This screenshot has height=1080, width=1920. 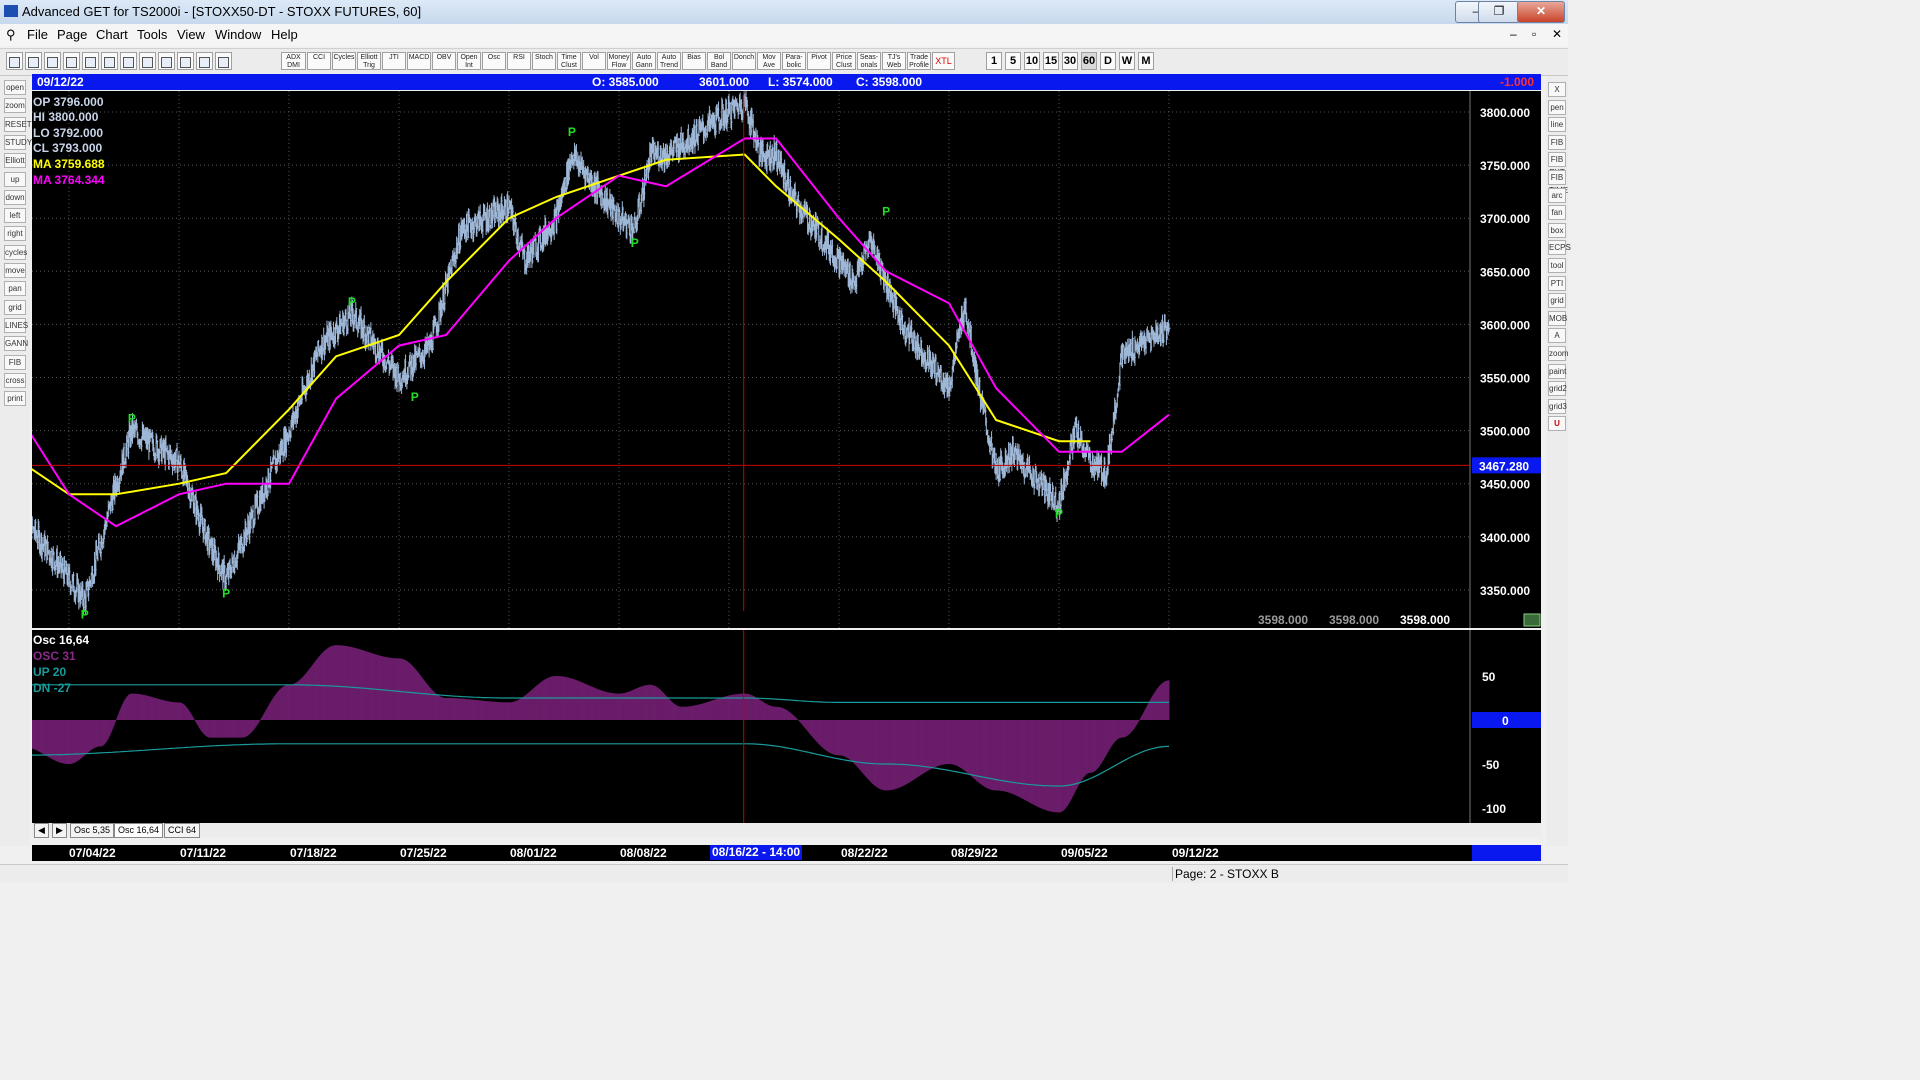 I want to click on timeframe-button-10: 10, so click(x=1032, y=61).